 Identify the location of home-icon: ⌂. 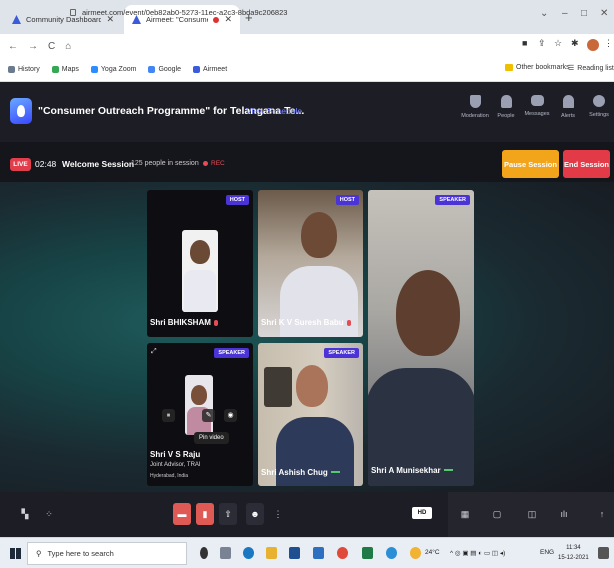
(68, 46).